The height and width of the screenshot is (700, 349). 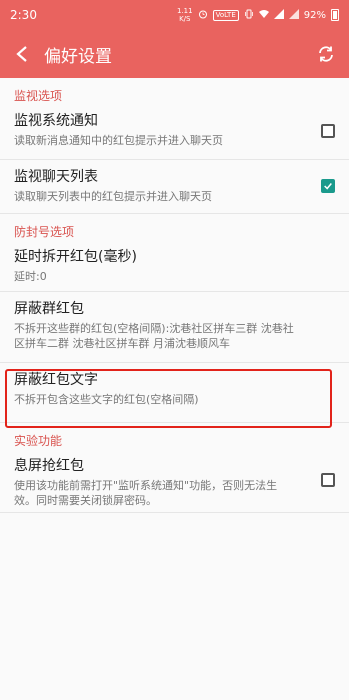 I want to click on screen-off-grab-checkbox, so click(x=328, y=479).